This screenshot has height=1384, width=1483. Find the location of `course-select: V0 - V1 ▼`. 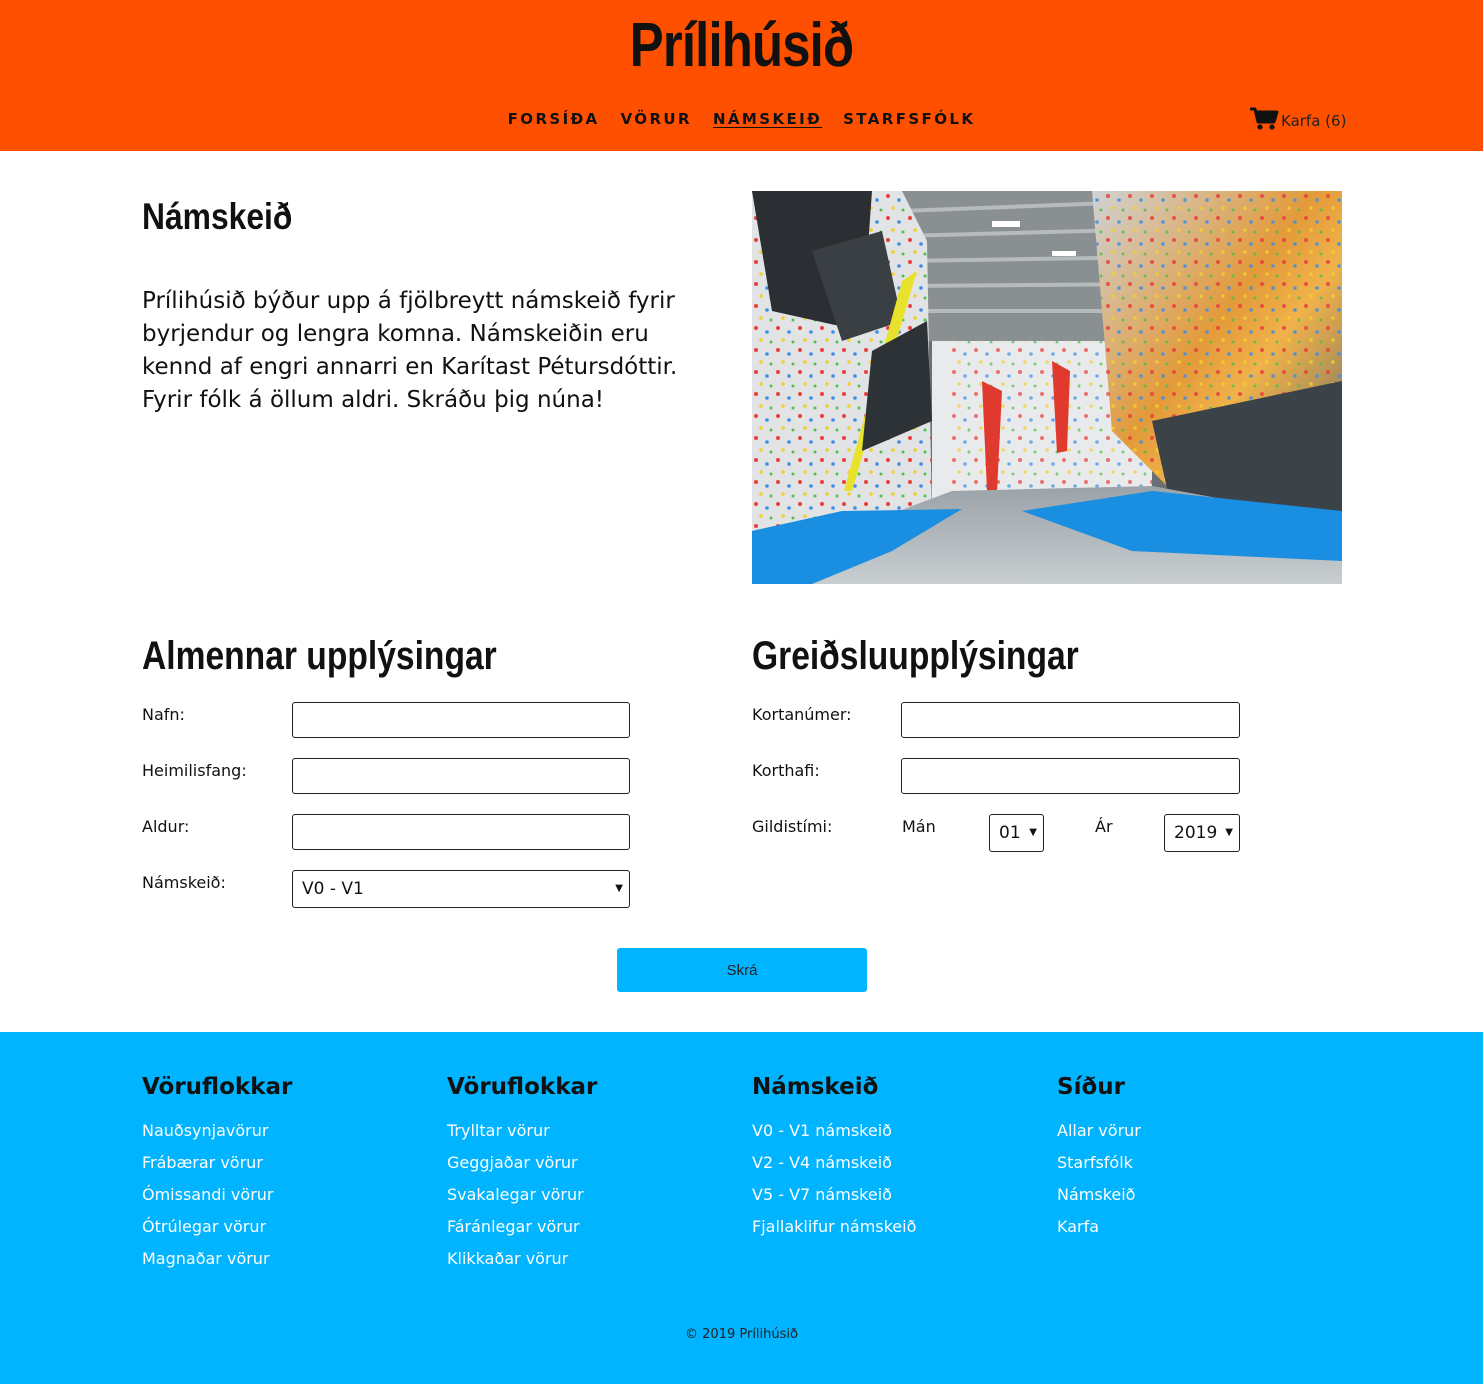

course-select: V0 - V1 ▼ is located at coordinates (461, 889).